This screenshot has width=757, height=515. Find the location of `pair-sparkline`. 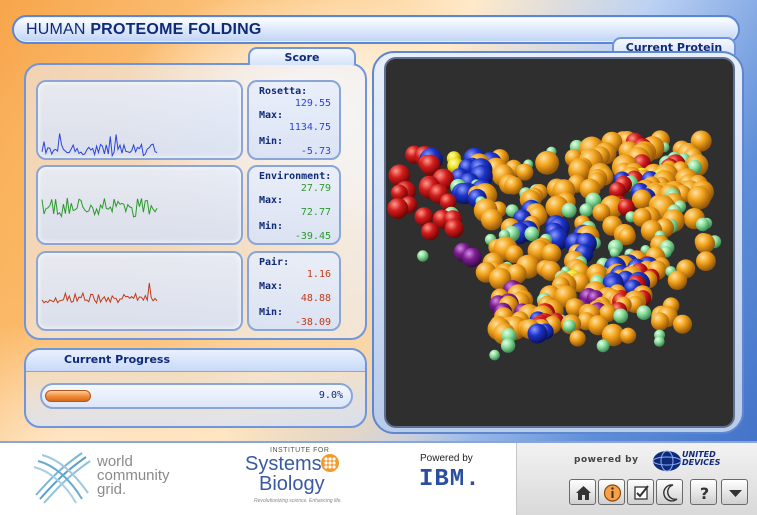

pair-sparkline is located at coordinates (99, 293).